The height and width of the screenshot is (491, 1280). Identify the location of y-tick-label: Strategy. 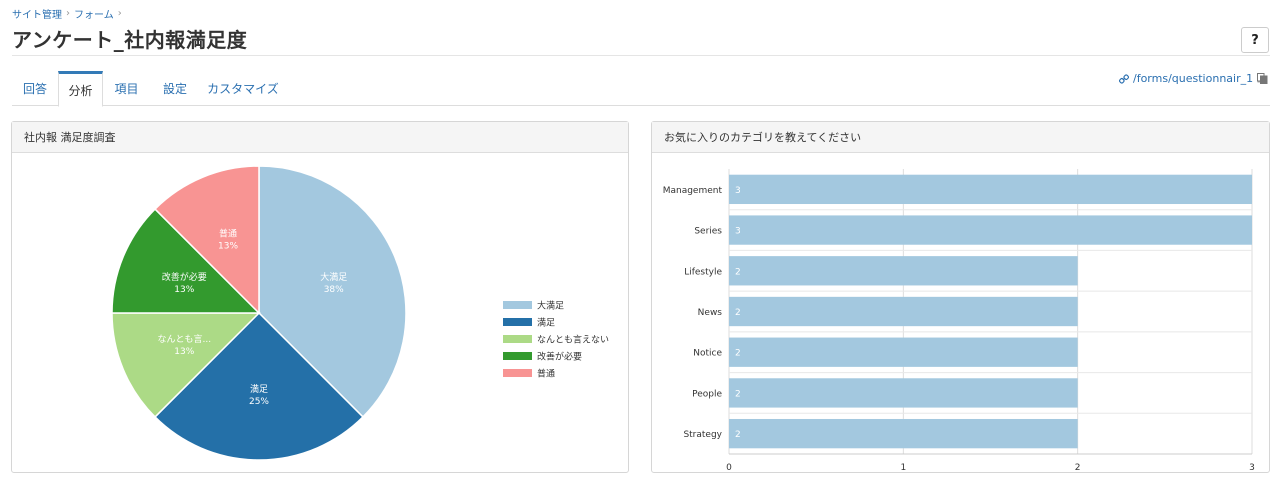
(702, 435).